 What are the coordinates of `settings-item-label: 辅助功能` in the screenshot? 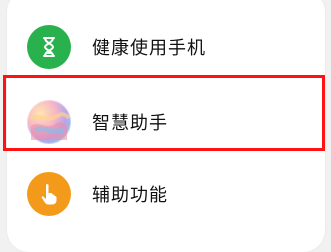 It's located at (130, 195).